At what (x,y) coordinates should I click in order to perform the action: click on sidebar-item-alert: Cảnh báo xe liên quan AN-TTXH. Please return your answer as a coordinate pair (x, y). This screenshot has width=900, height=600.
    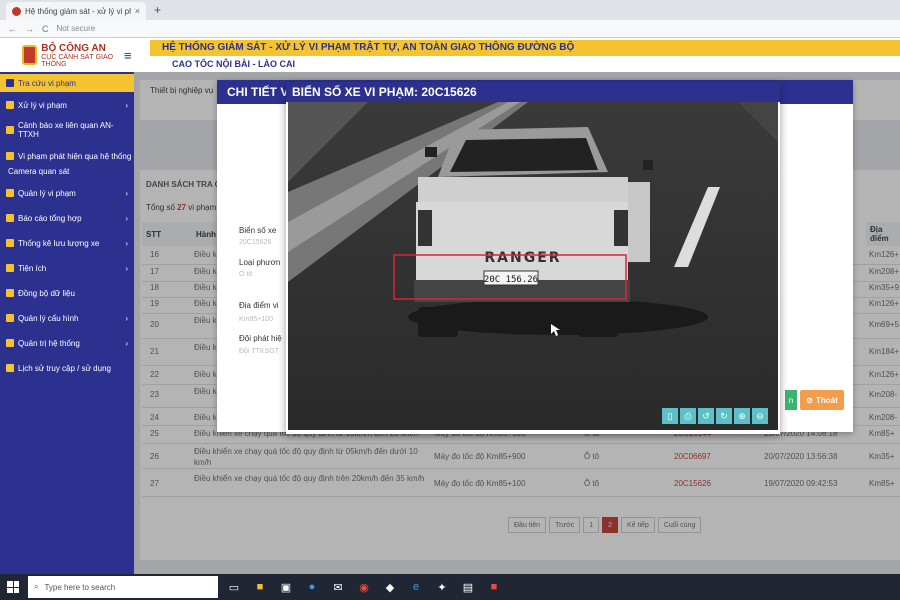
    Looking at the image, I should click on (67, 130).